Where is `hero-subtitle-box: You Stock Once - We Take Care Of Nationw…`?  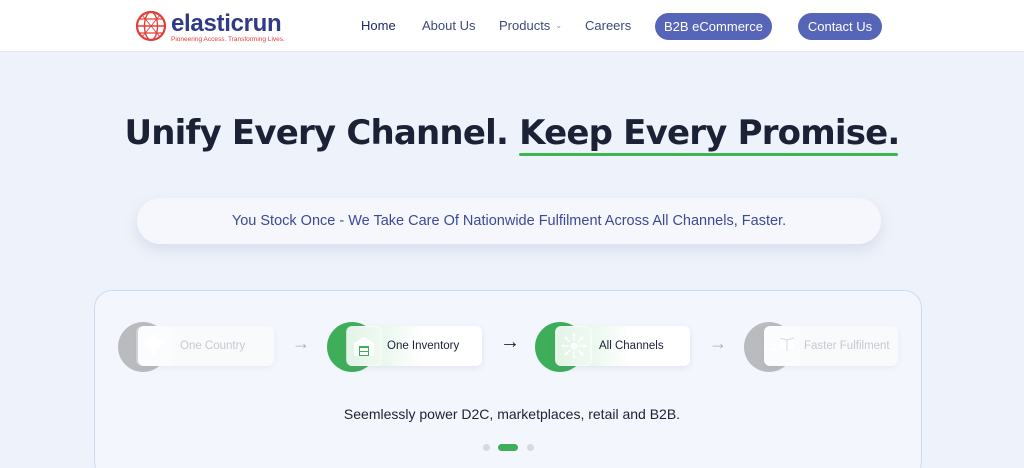 hero-subtitle-box: You Stock Once - We Take Care Of Nationw… is located at coordinates (509, 221).